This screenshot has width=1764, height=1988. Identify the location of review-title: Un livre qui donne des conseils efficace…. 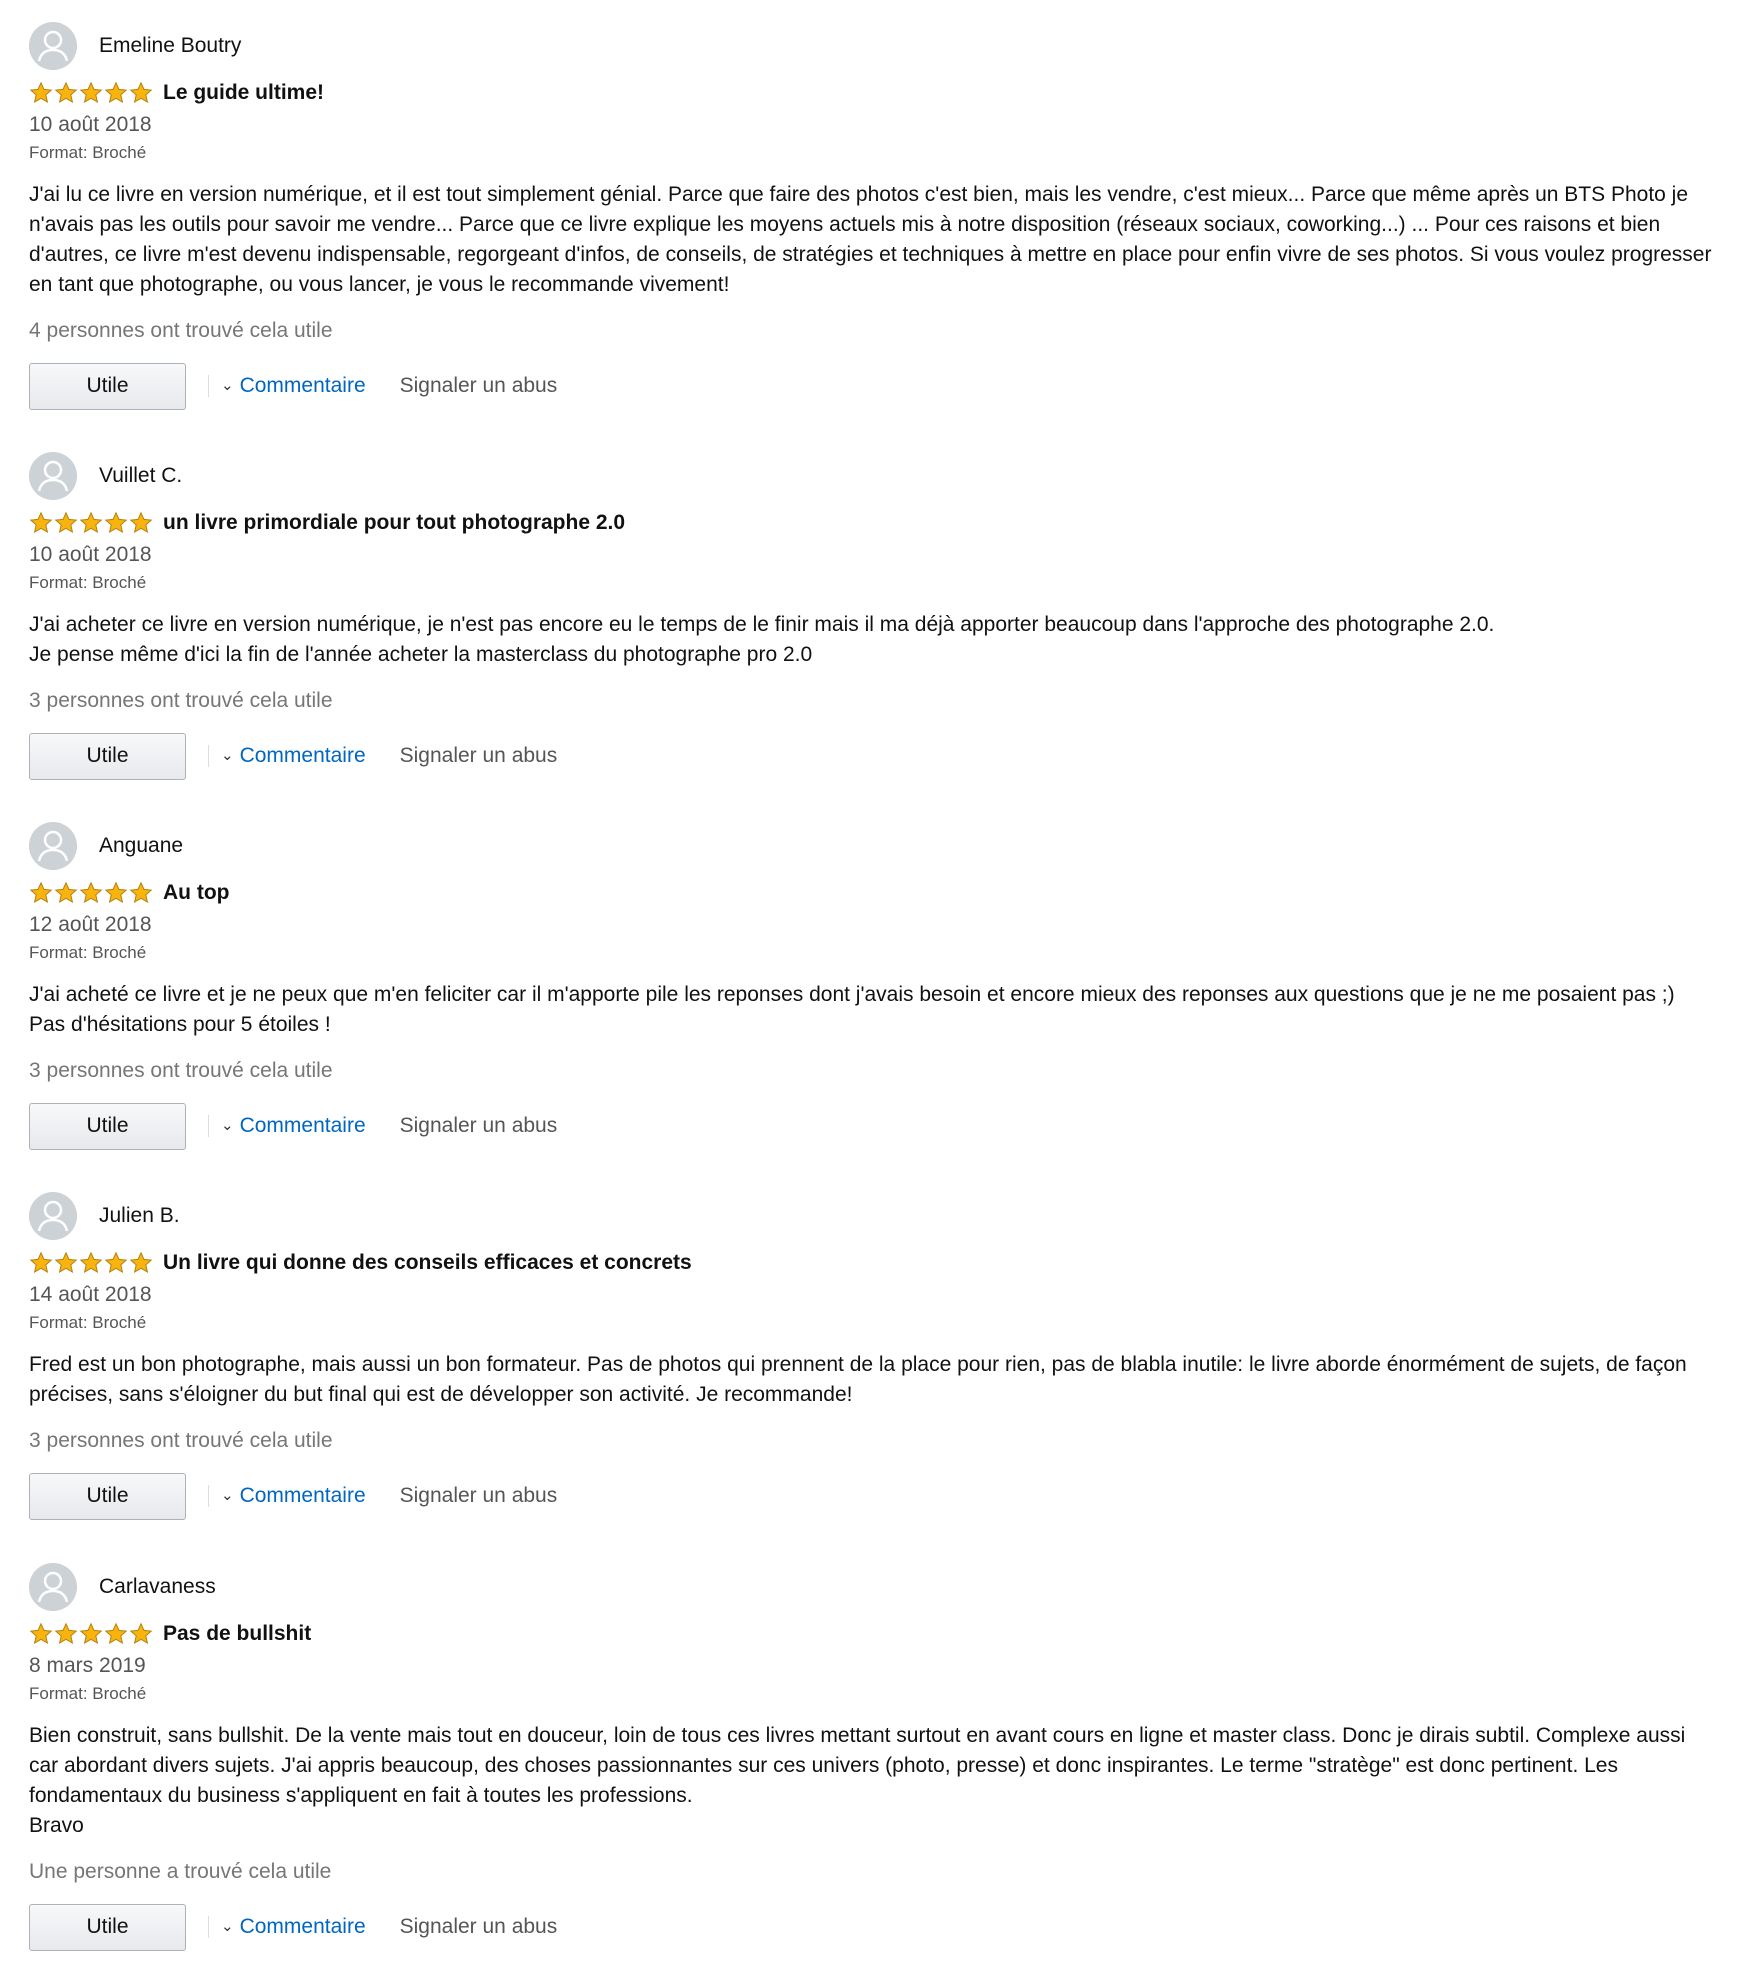
(427, 1263).